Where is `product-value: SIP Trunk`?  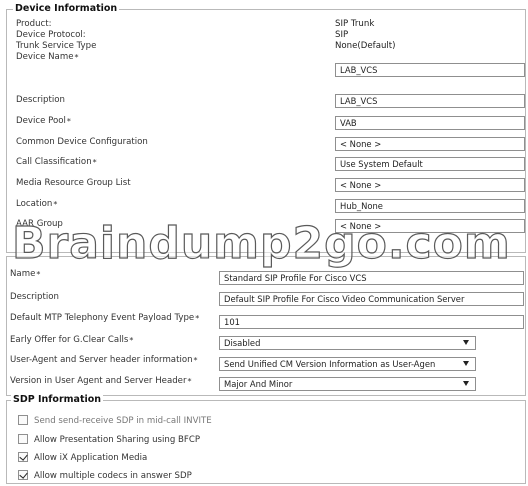 product-value: SIP Trunk is located at coordinates (355, 24).